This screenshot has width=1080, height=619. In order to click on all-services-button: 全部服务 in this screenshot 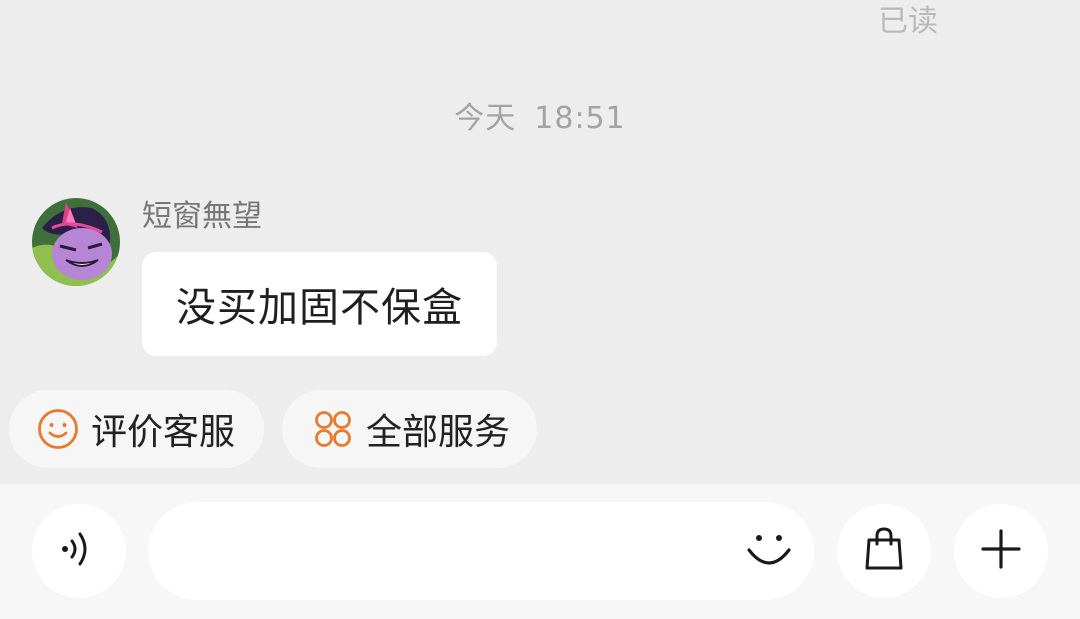, I will do `click(409, 429)`.